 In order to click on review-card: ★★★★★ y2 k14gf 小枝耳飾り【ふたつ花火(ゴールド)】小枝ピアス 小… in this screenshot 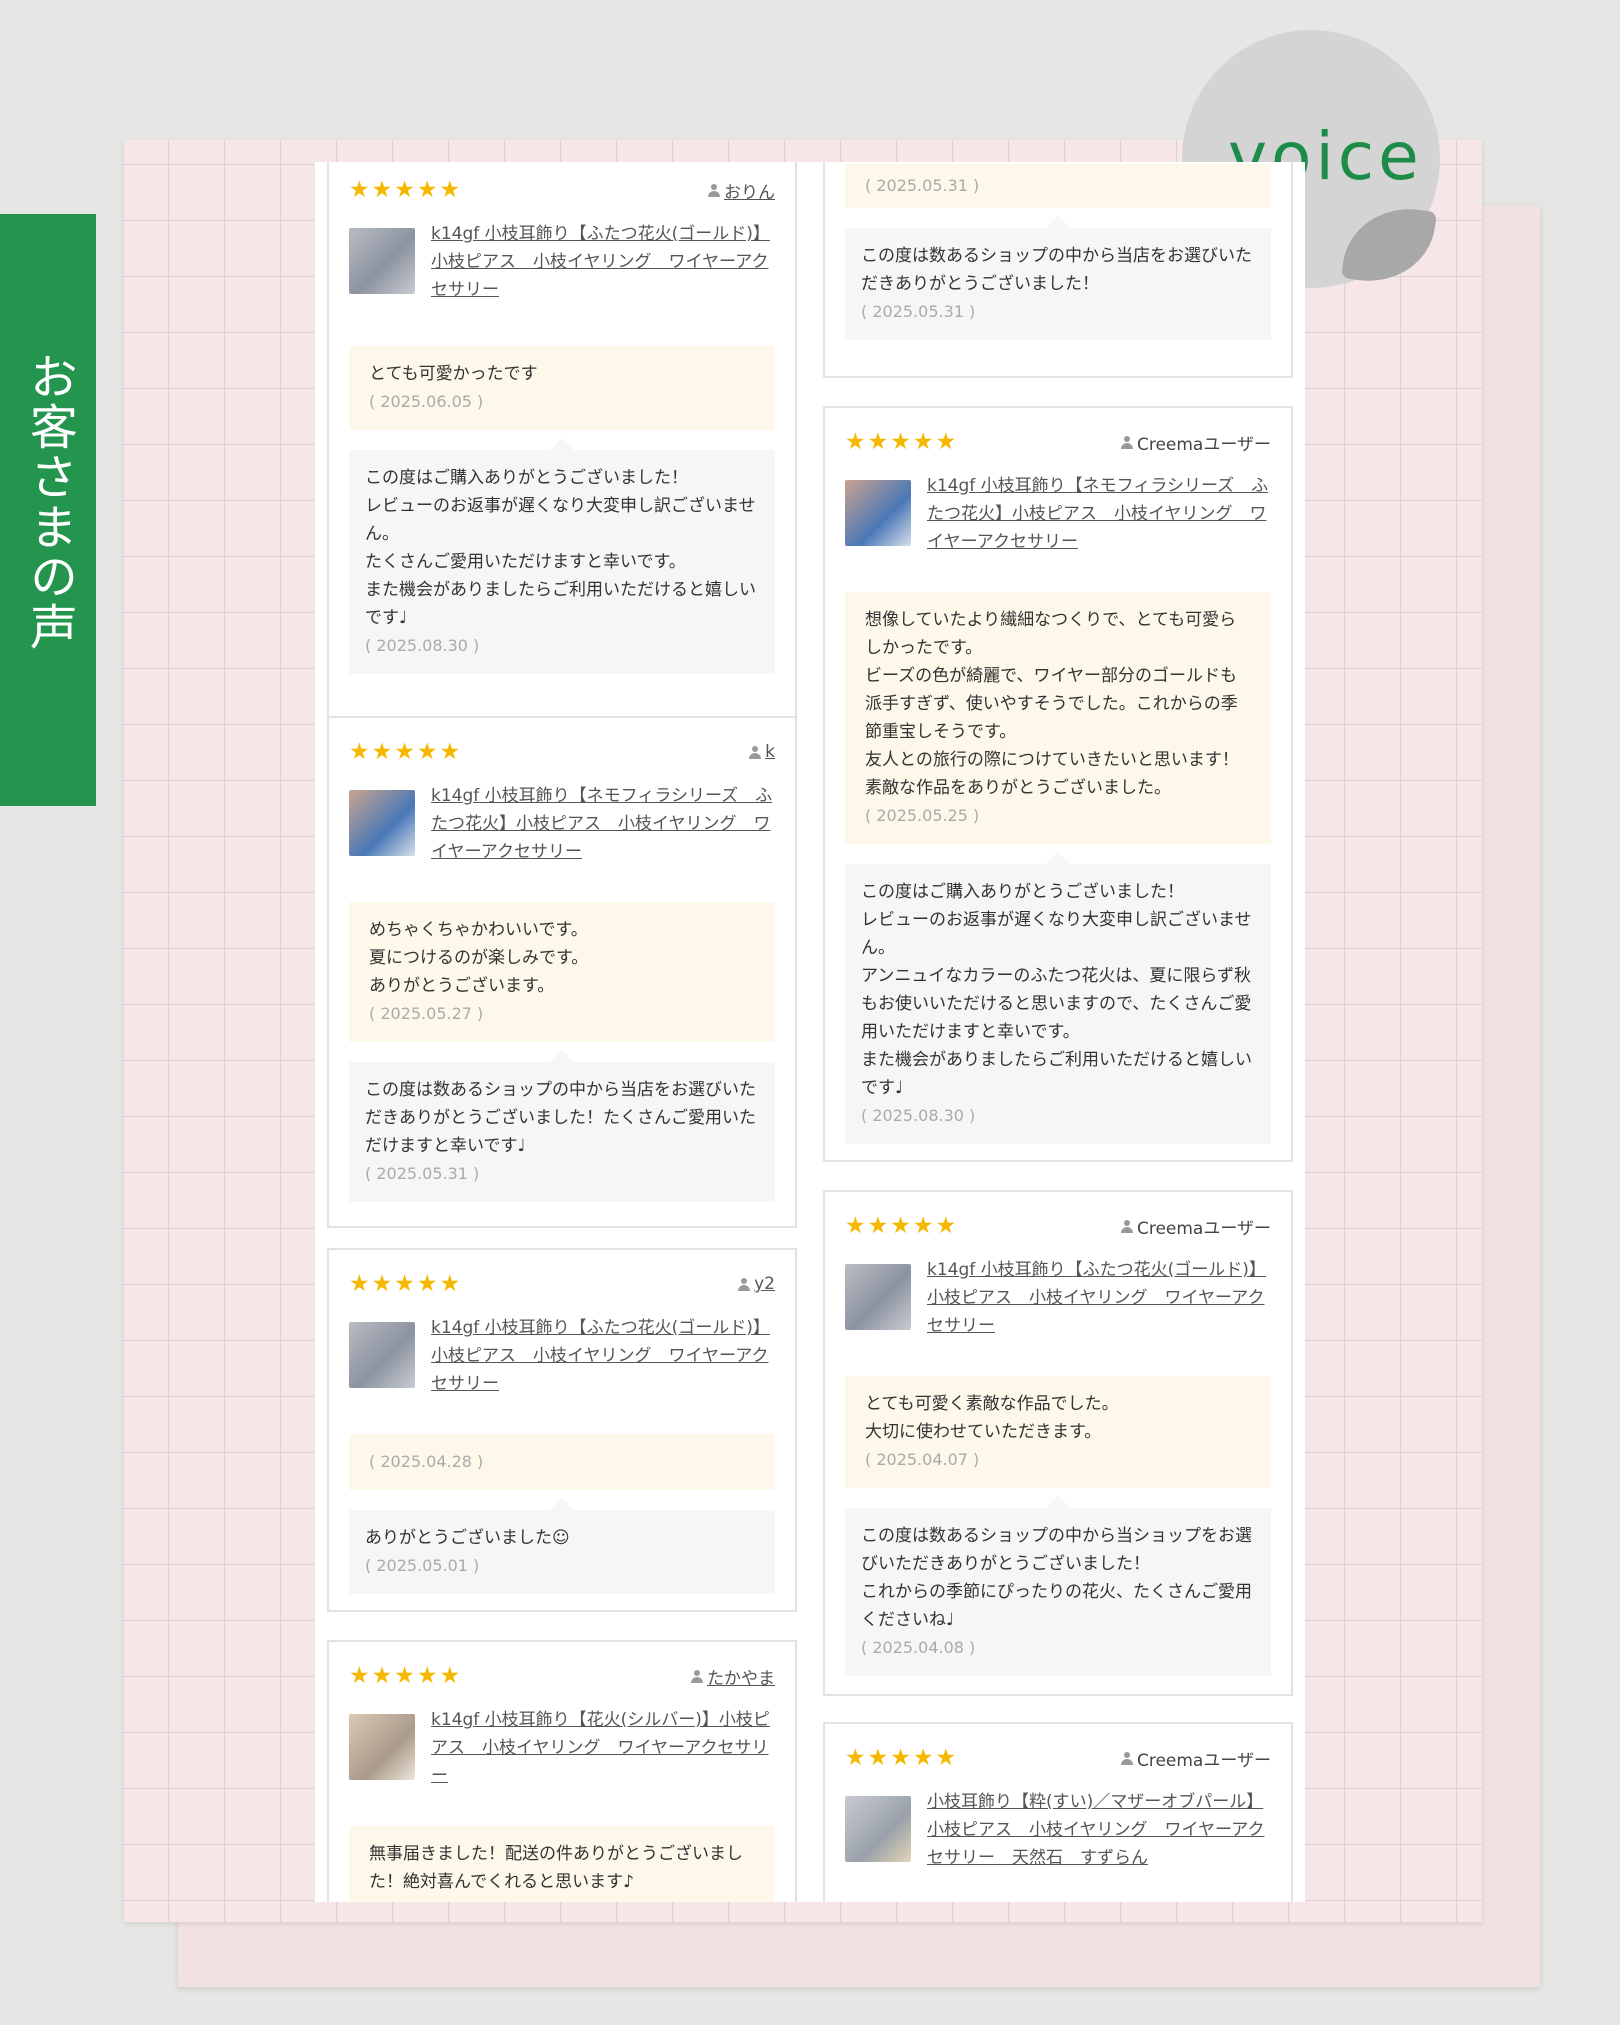, I will do `click(562, 1430)`.